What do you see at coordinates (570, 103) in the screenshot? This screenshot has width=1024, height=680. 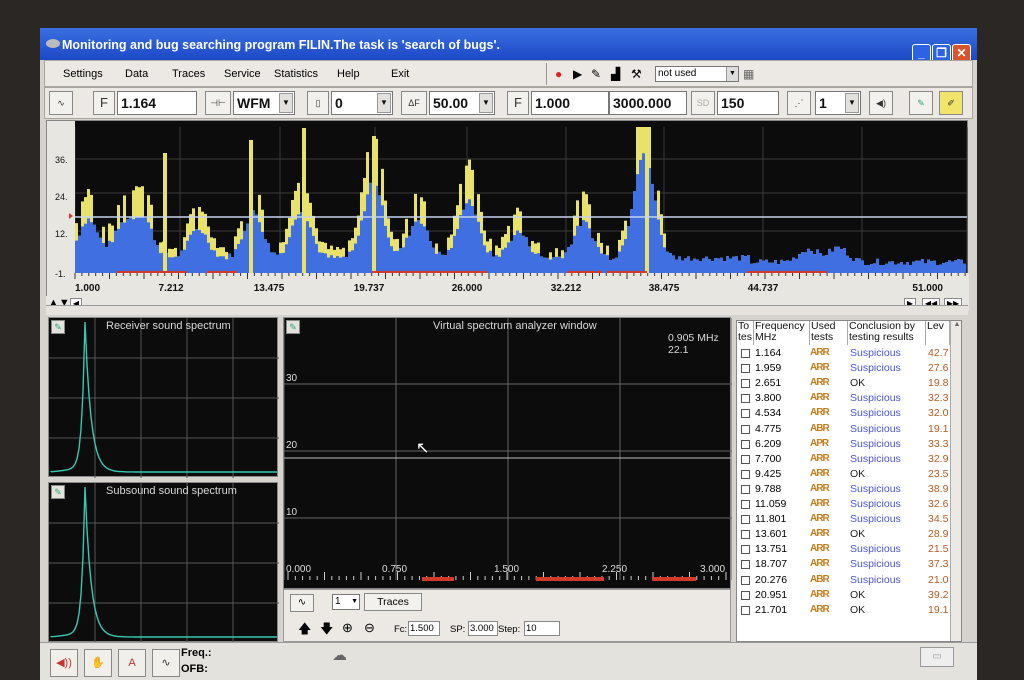 I see `start-frequency-input: 1.000` at bounding box center [570, 103].